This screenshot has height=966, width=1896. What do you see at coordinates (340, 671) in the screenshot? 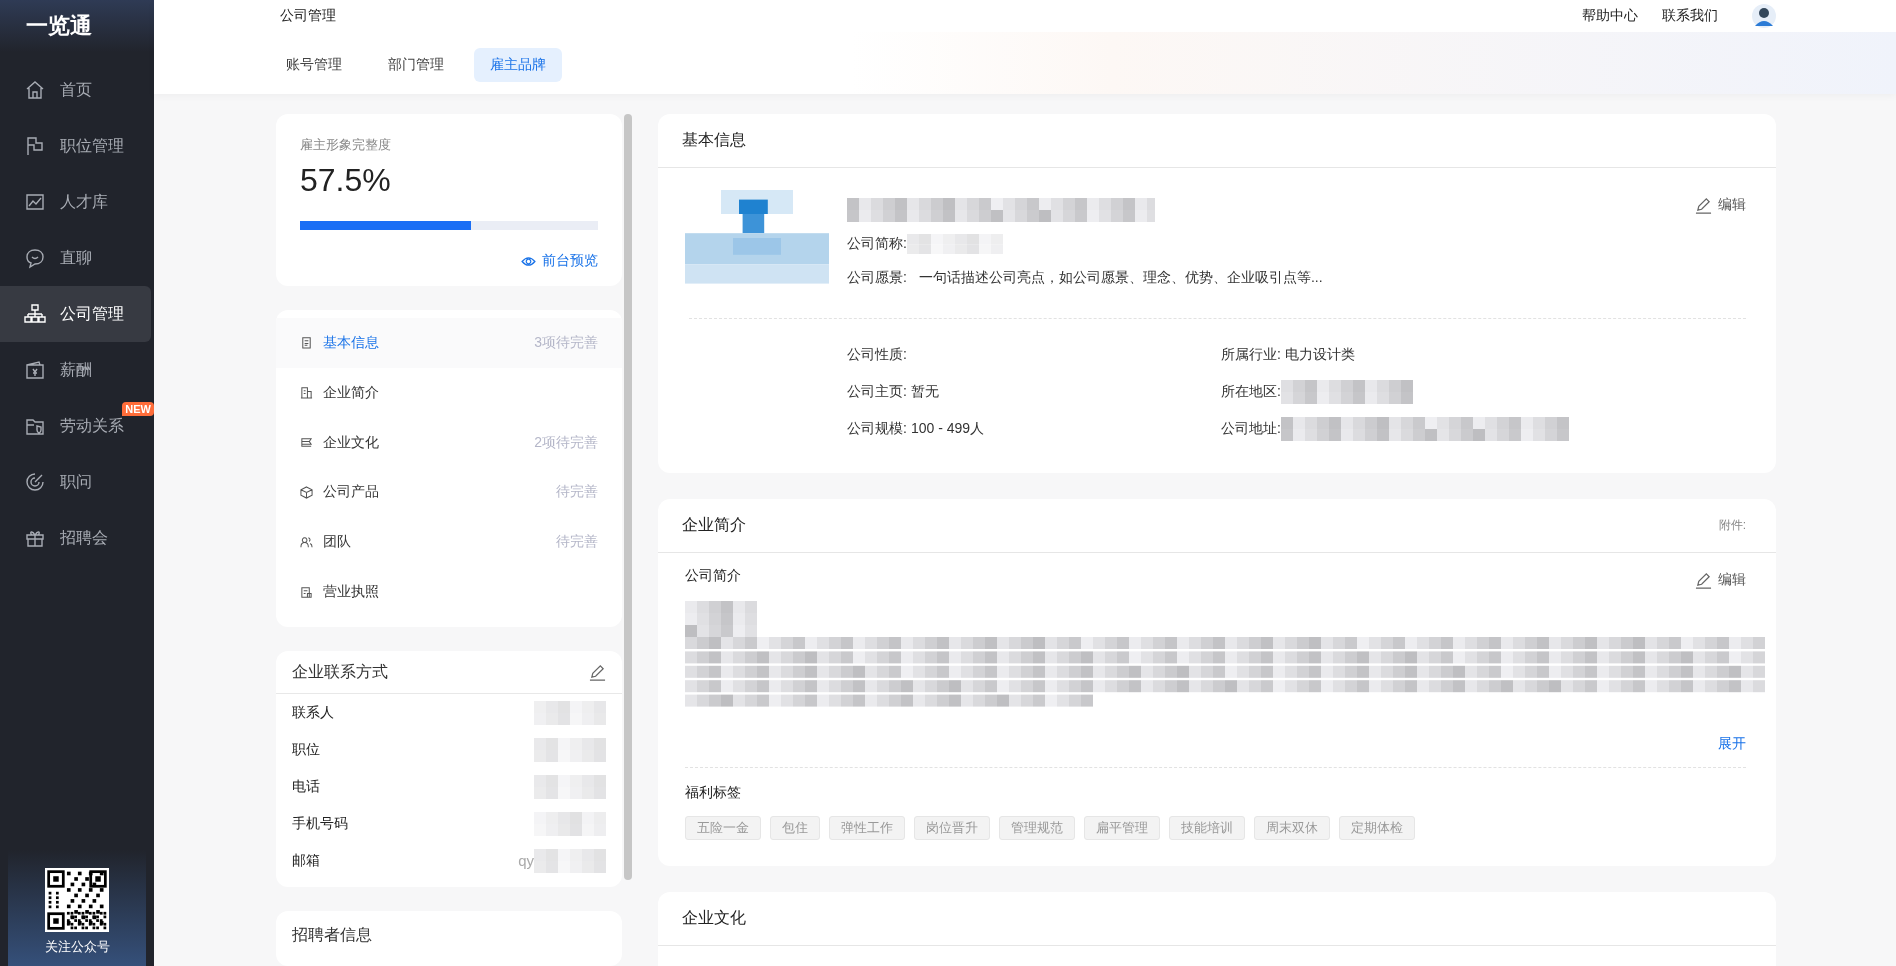
I see `card-title: 企业联系方式` at bounding box center [340, 671].